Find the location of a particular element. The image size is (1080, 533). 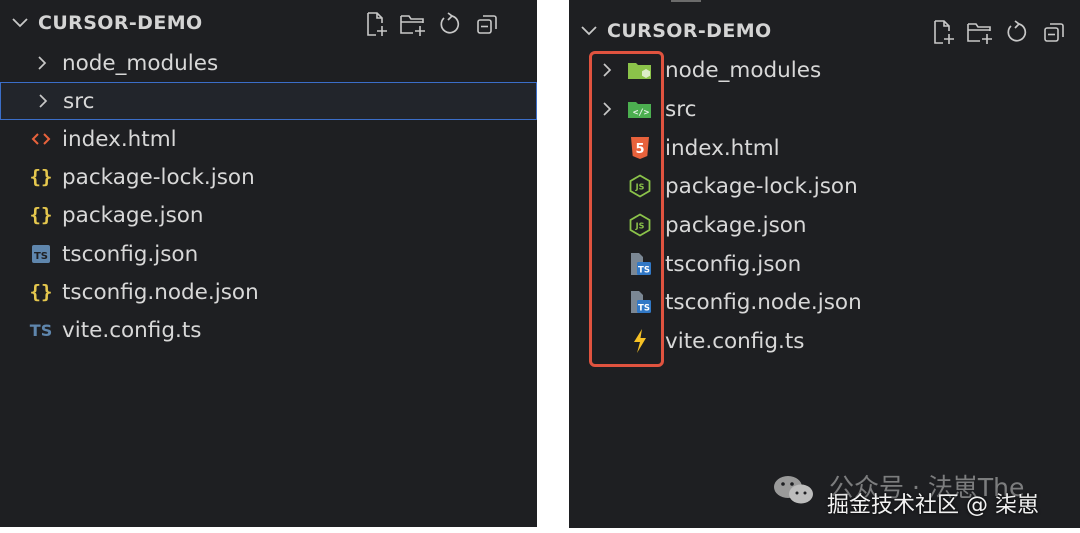

icon-column-highlight is located at coordinates (626, 209).